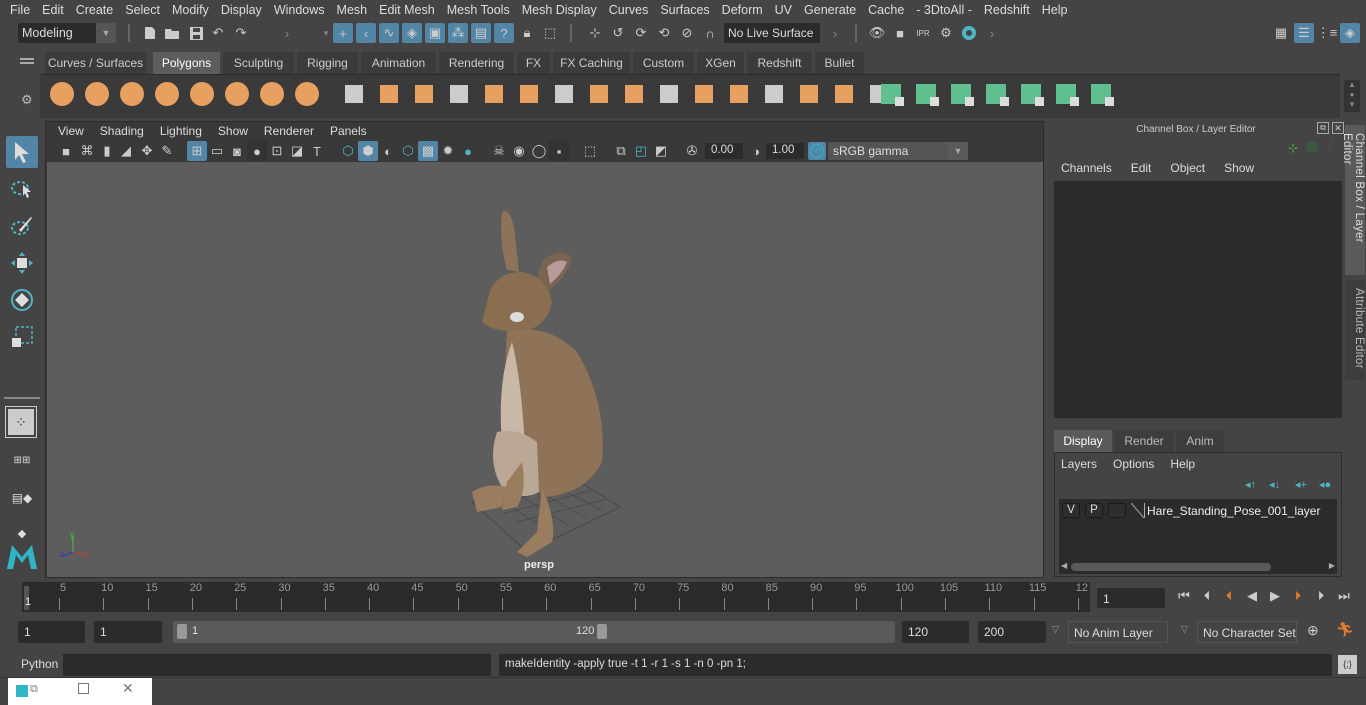 This screenshot has height=705, width=1366. Describe the element at coordinates (661, 151) in the screenshot. I see `hud-icon: ◩` at that location.